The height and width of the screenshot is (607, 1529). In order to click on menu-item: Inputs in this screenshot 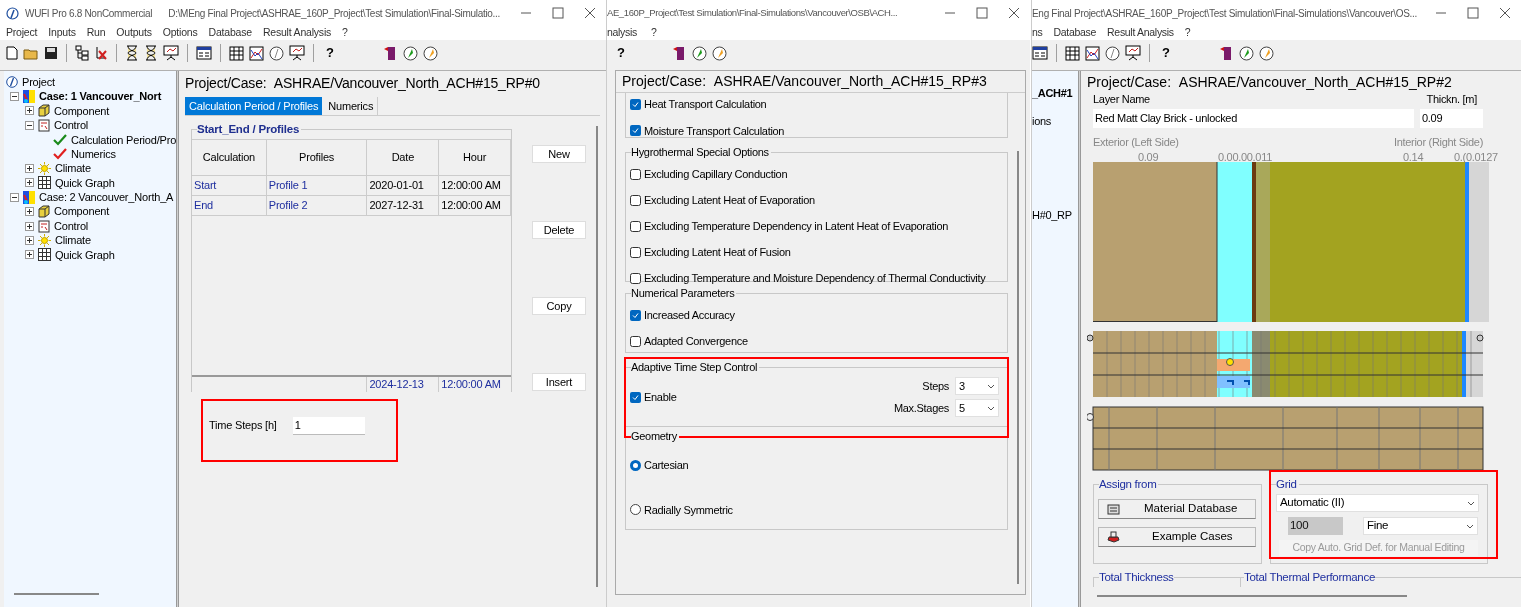, I will do `click(62, 33)`.